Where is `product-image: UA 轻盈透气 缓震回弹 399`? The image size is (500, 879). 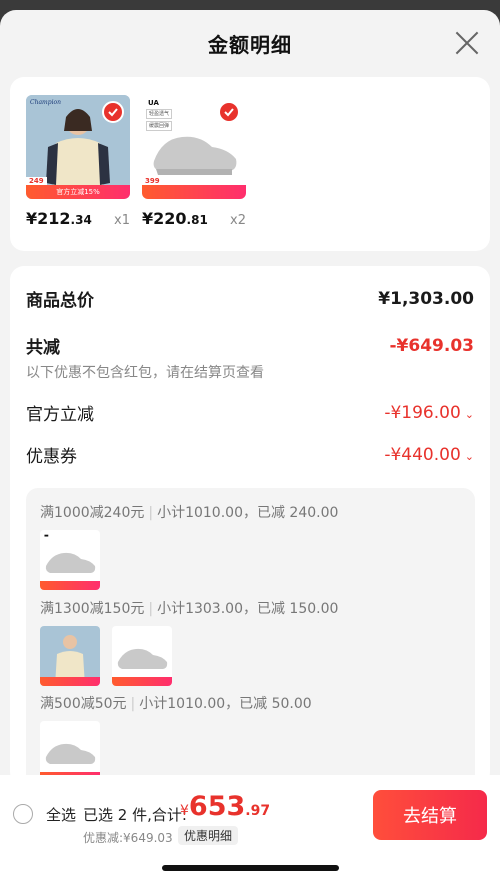 product-image: UA 轻盈透气 缓震回弹 399 is located at coordinates (194, 147).